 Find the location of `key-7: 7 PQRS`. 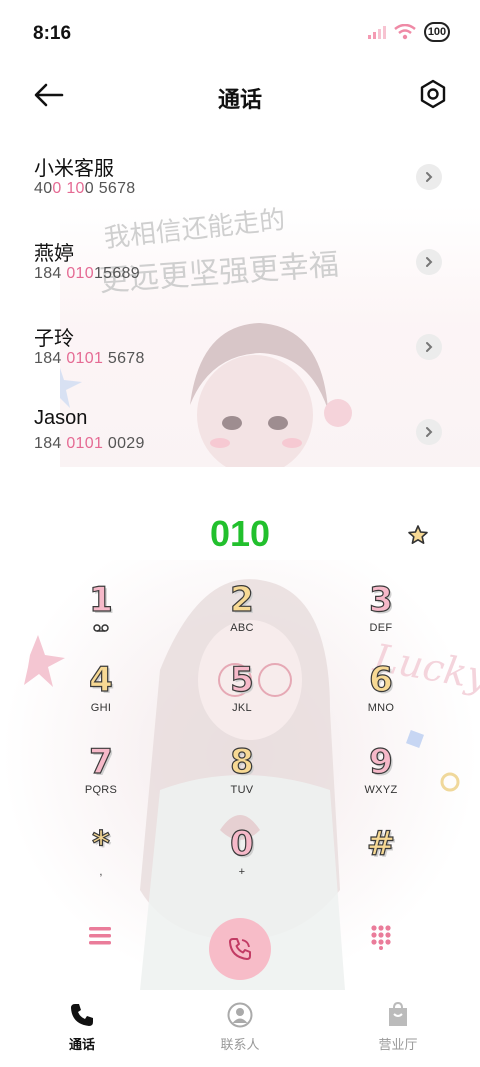

key-7: 7 PQRS is located at coordinates (101, 776).